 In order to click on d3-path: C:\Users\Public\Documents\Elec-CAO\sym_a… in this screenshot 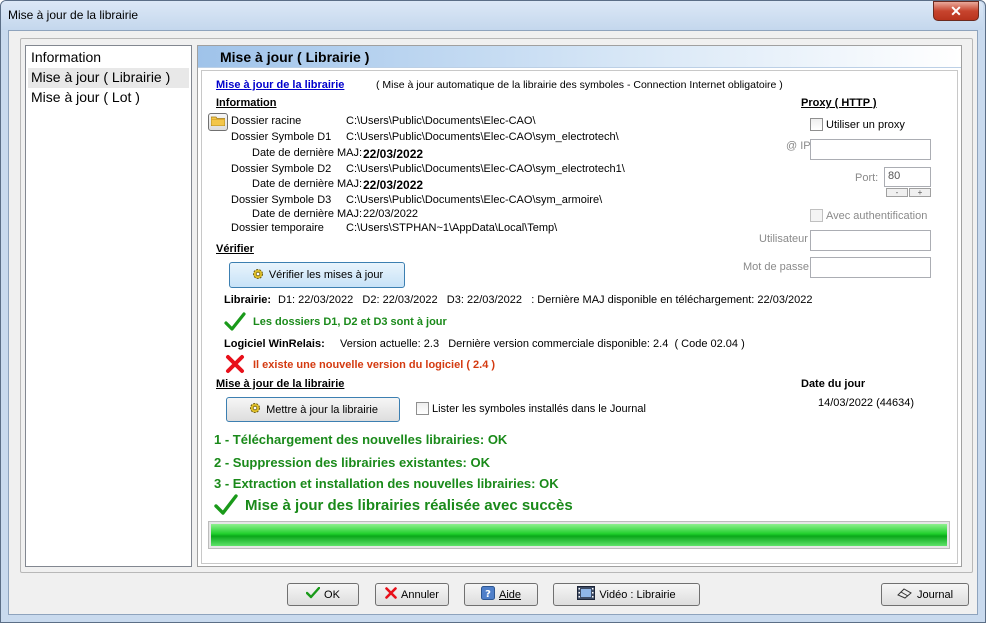, I will do `click(474, 200)`.